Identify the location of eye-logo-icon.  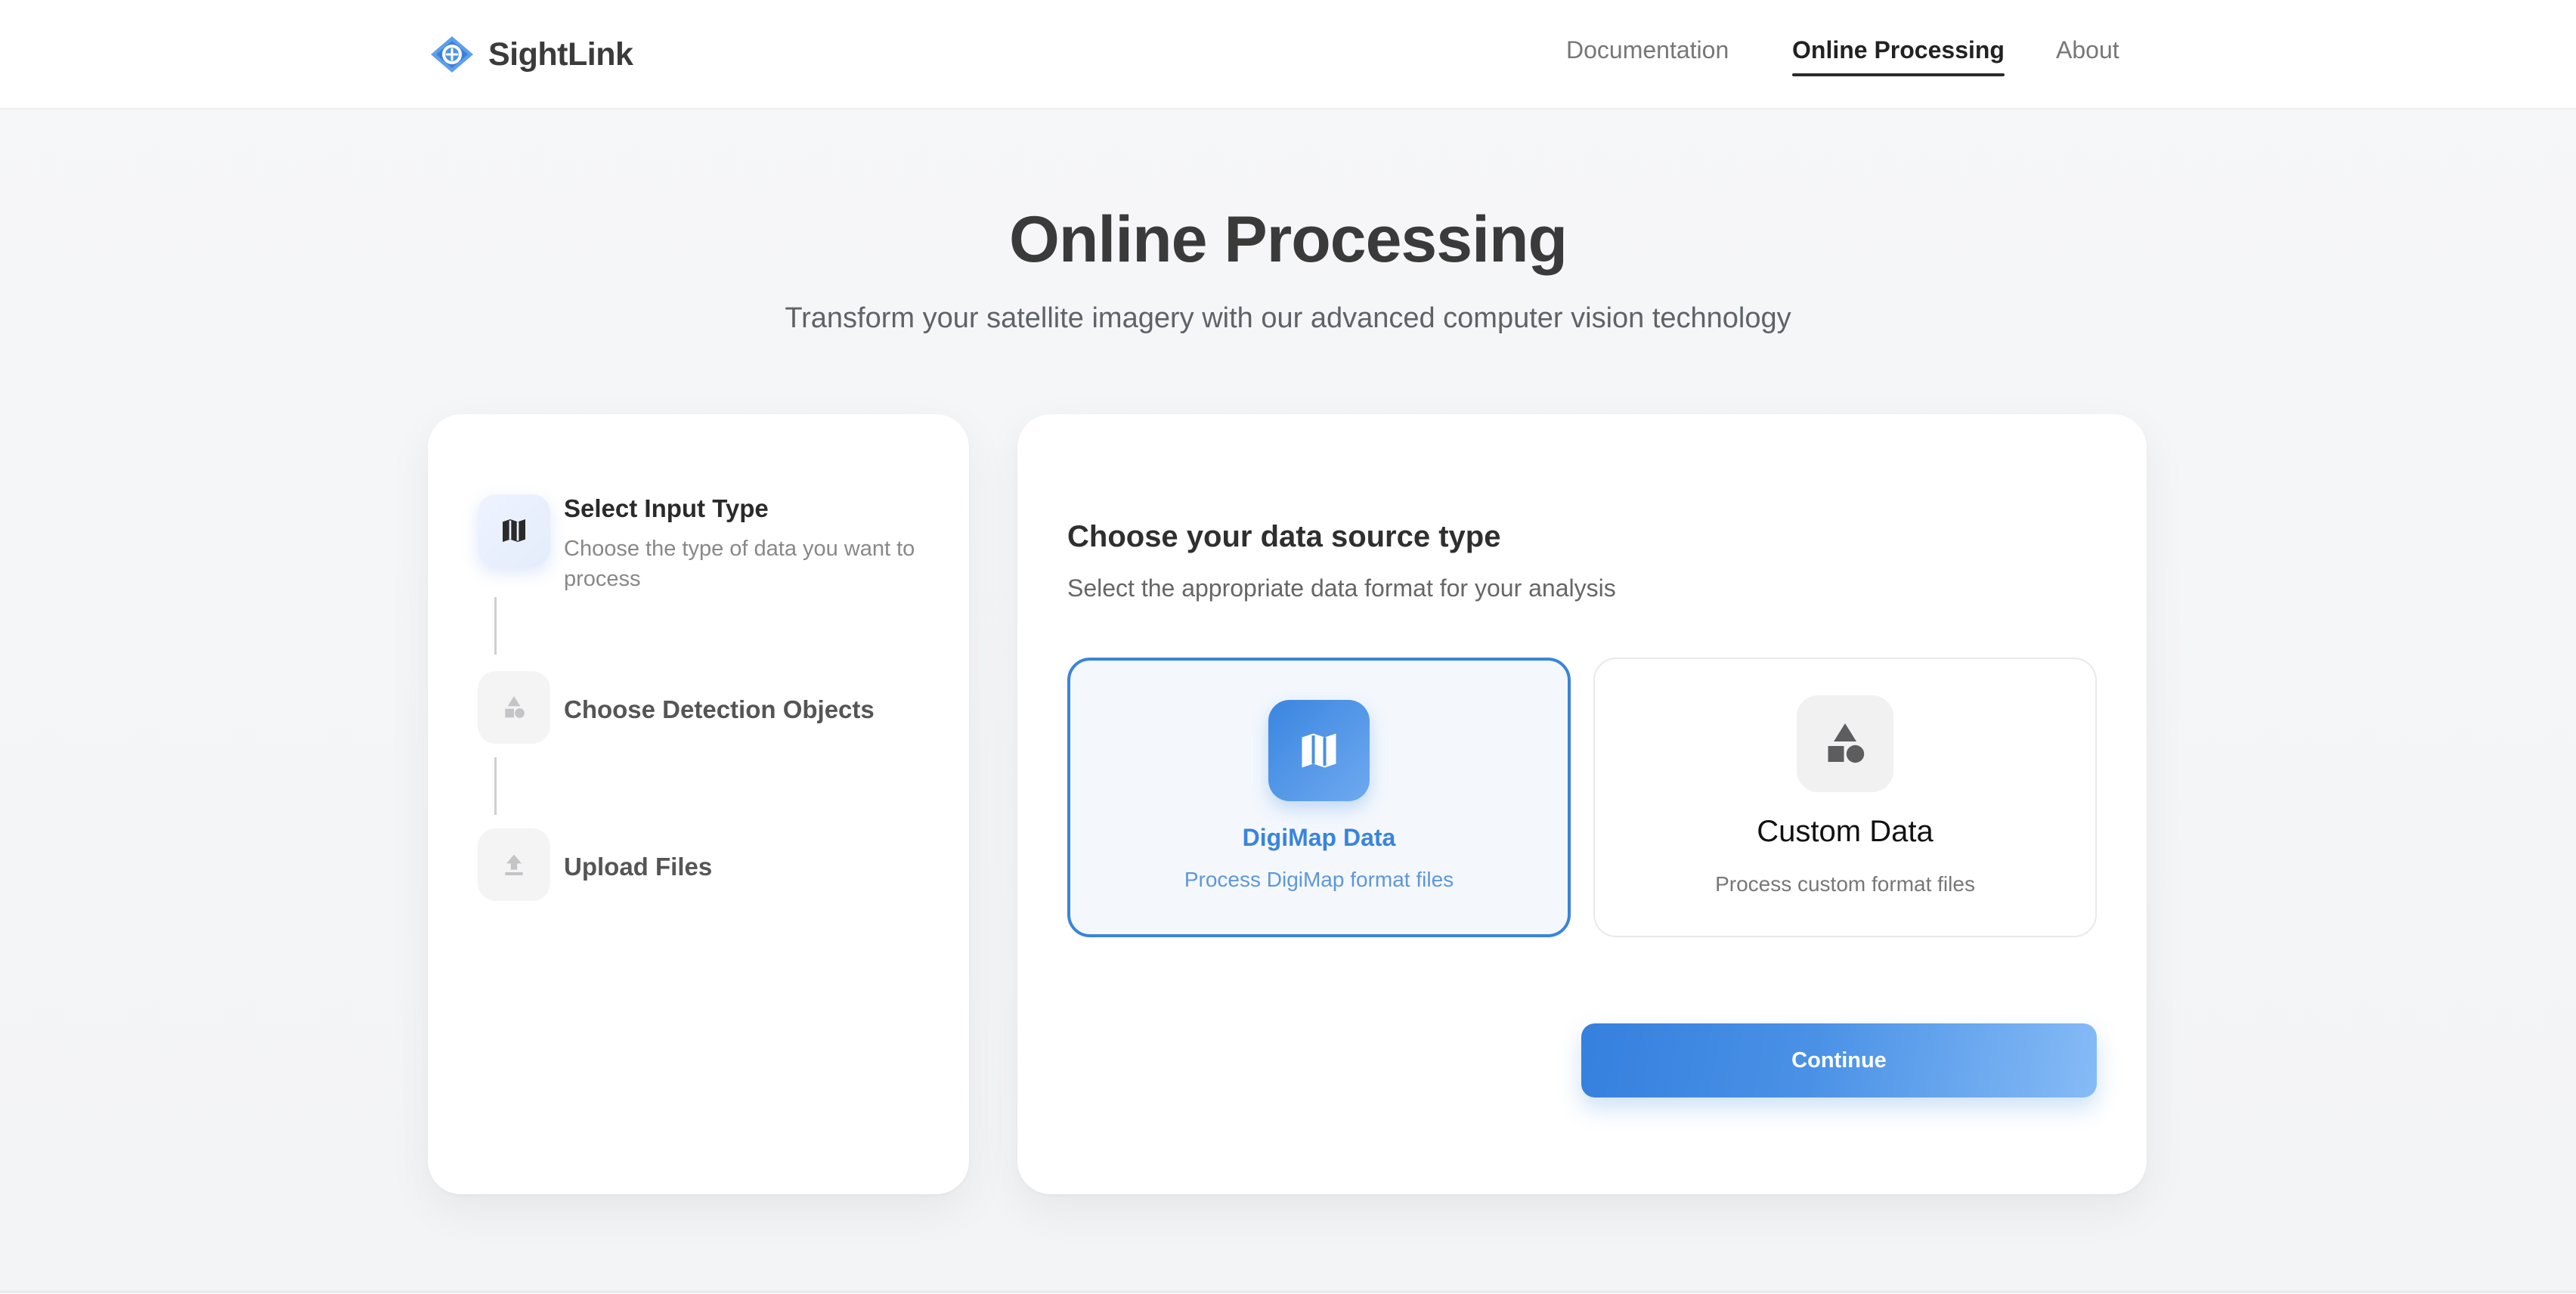
(452, 54).